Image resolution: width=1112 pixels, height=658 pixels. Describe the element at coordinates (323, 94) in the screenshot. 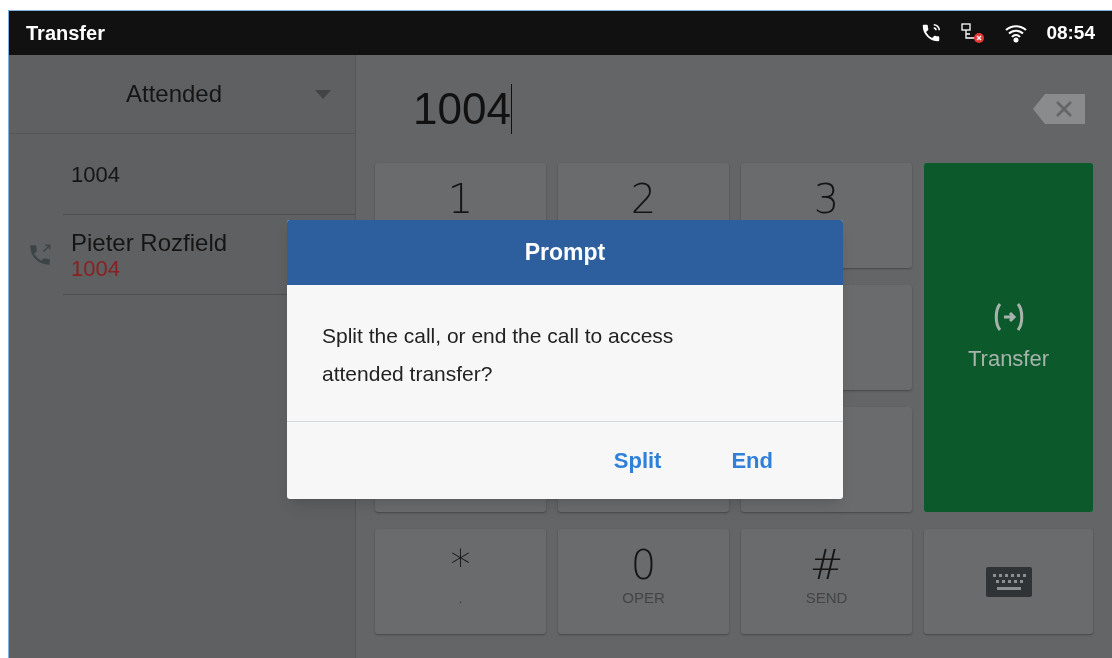

I see `dropdown-caret-icon` at that location.